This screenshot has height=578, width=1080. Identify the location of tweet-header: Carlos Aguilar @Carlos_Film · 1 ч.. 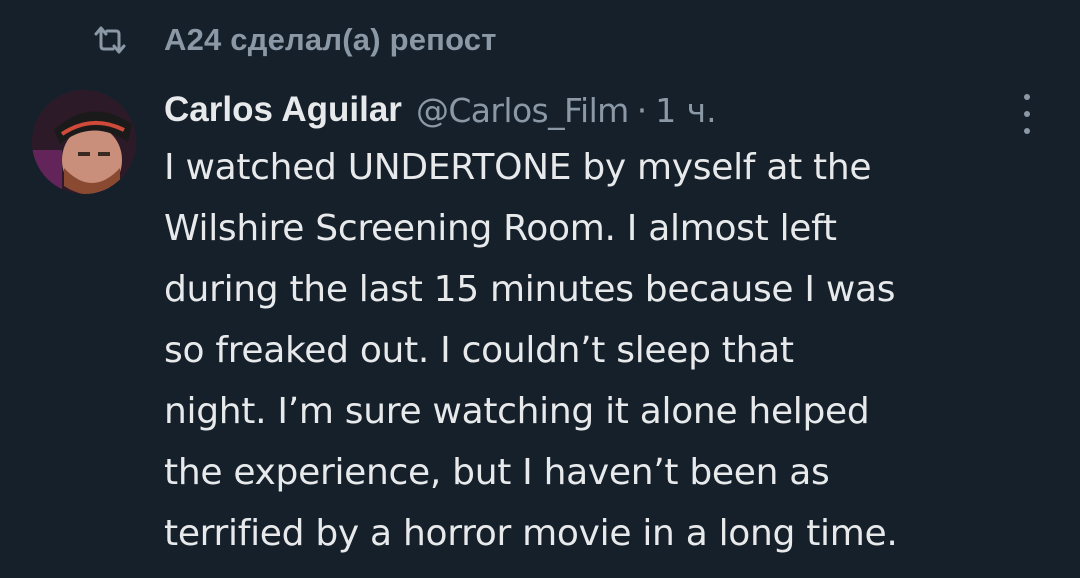
(440, 110).